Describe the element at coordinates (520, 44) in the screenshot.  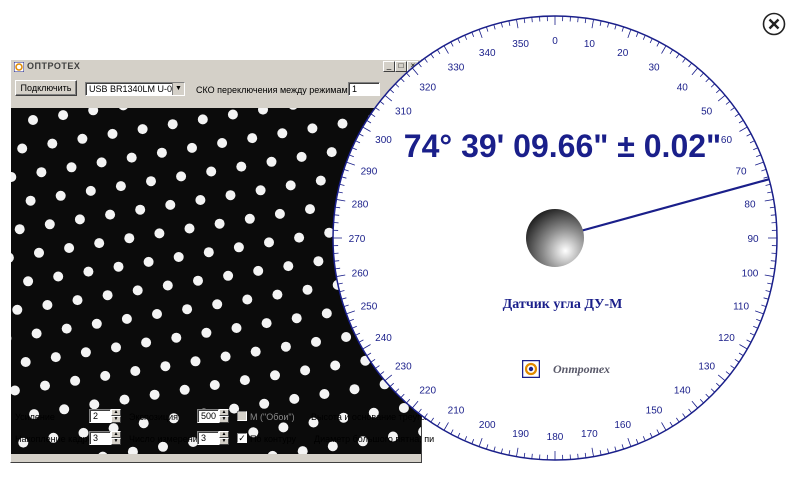
I see `dial-tick-label: 350` at that location.